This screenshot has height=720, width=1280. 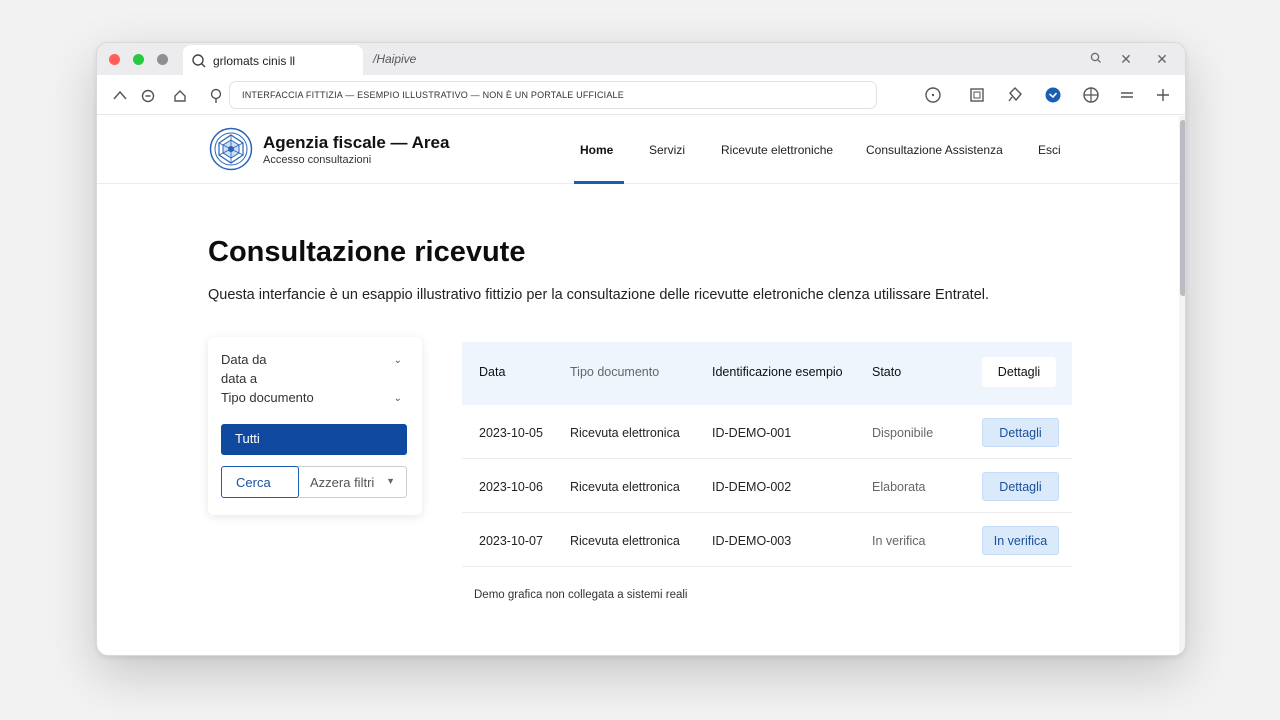 I want to click on nav-item-esci: Esci, so click(x=1049, y=150).